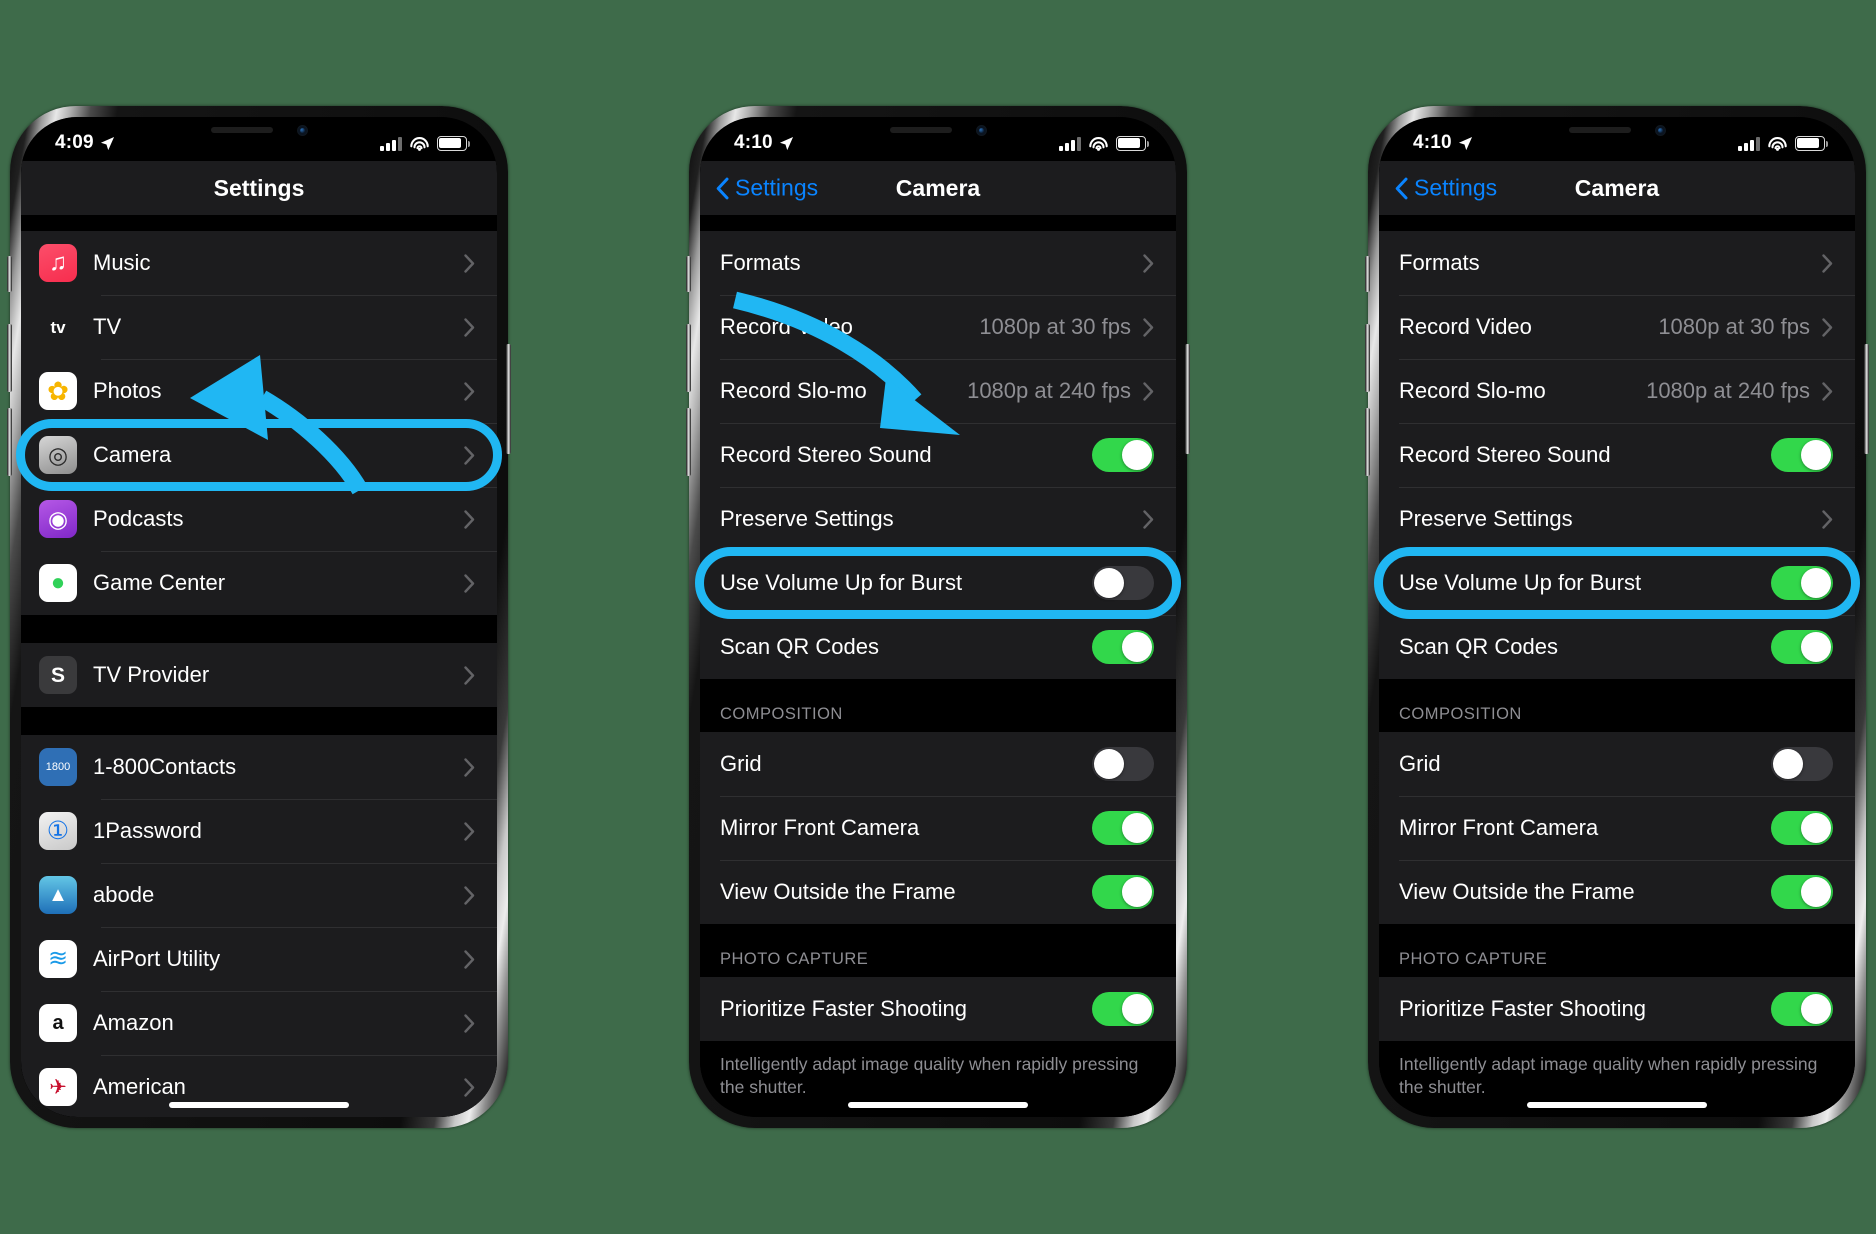  What do you see at coordinates (259, 1023) in the screenshot?
I see `settings-row: a Amazon` at bounding box center [259, 1023].